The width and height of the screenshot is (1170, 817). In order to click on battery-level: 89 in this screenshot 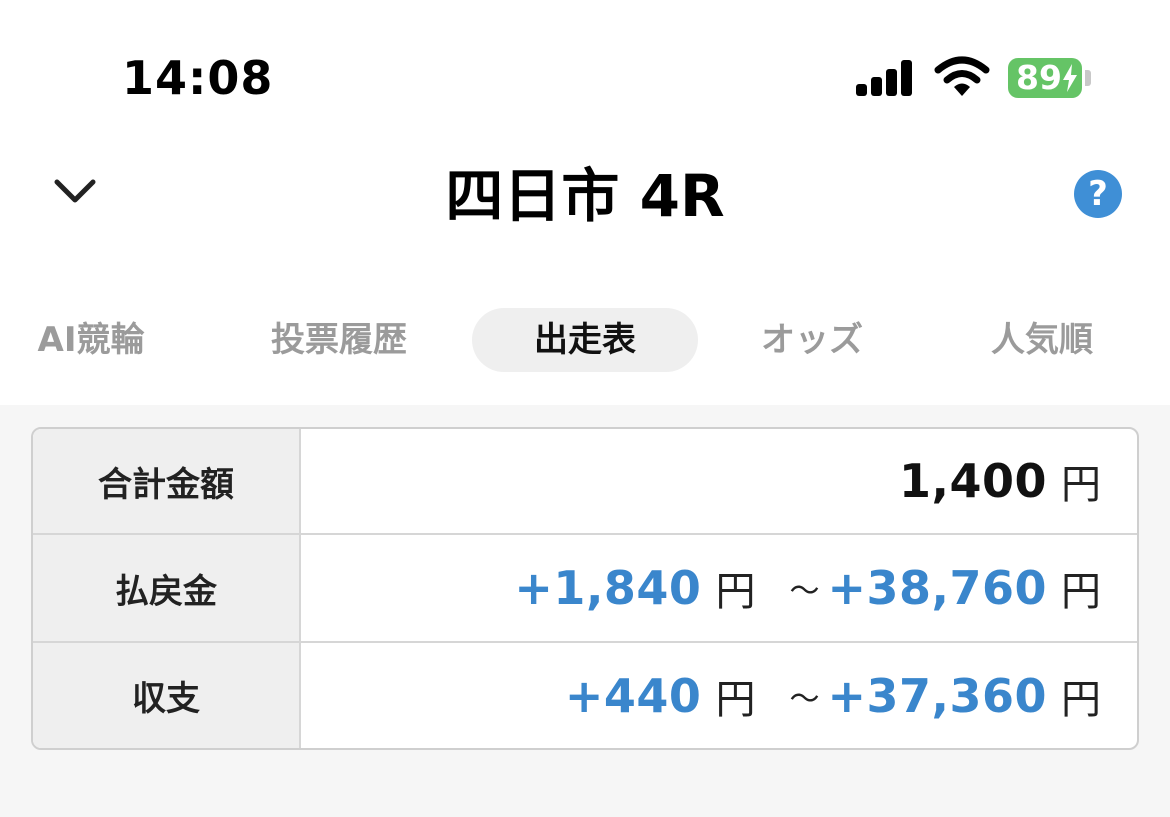, I will do `click(1039, 77)`.